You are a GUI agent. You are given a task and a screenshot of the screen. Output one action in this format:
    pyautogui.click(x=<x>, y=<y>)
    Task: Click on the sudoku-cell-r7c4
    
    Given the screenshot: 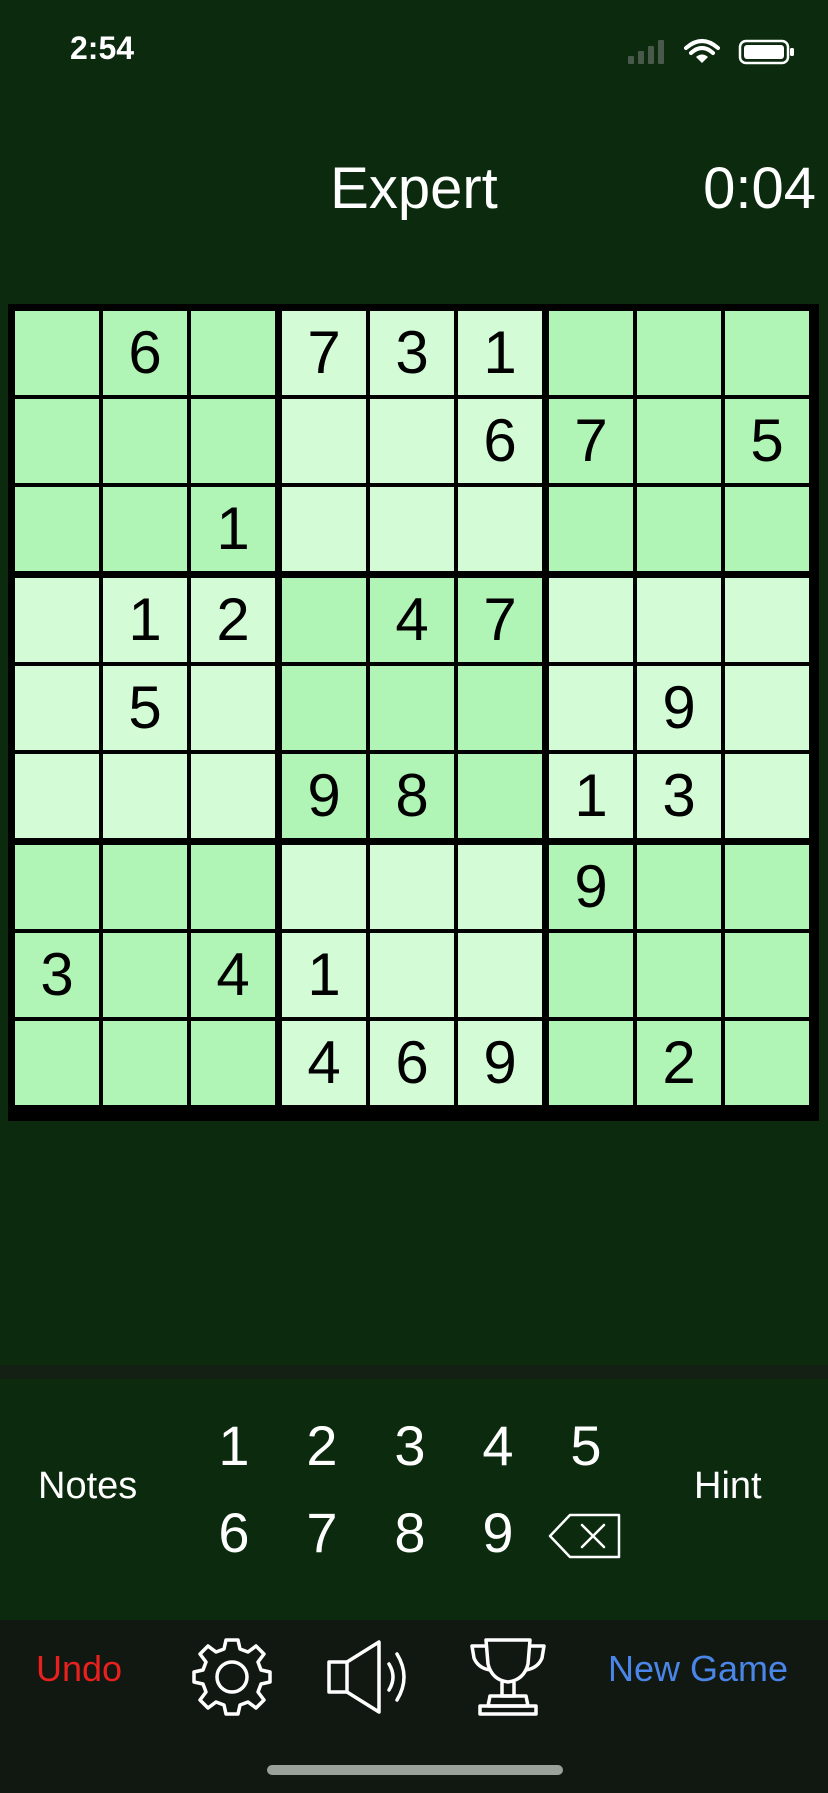 What is the action you would take?
    pyautogui.click(x=324, y=887)
    